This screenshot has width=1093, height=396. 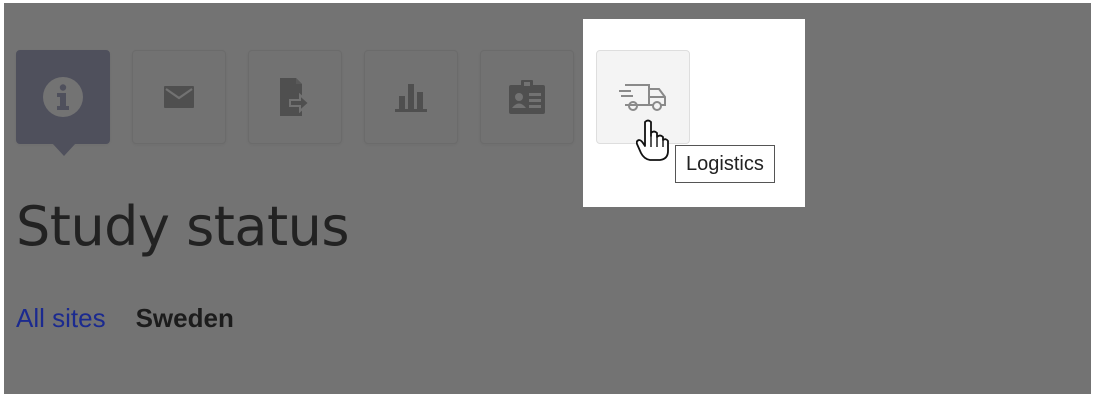 I want to click on overlay-dim-top, so click(x=547, y=11).